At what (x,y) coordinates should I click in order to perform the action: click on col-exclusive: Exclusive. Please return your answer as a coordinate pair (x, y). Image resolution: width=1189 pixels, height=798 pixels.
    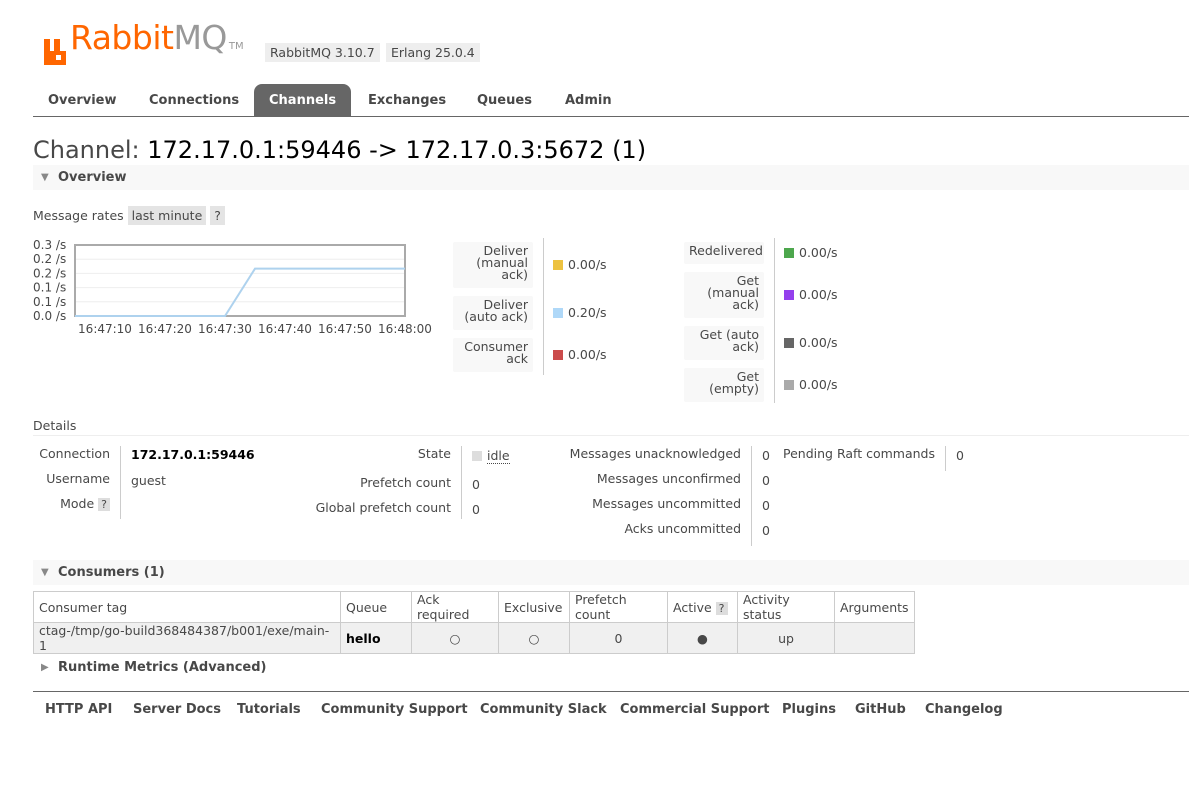
    Looking at the image, I should click on (534, 607).